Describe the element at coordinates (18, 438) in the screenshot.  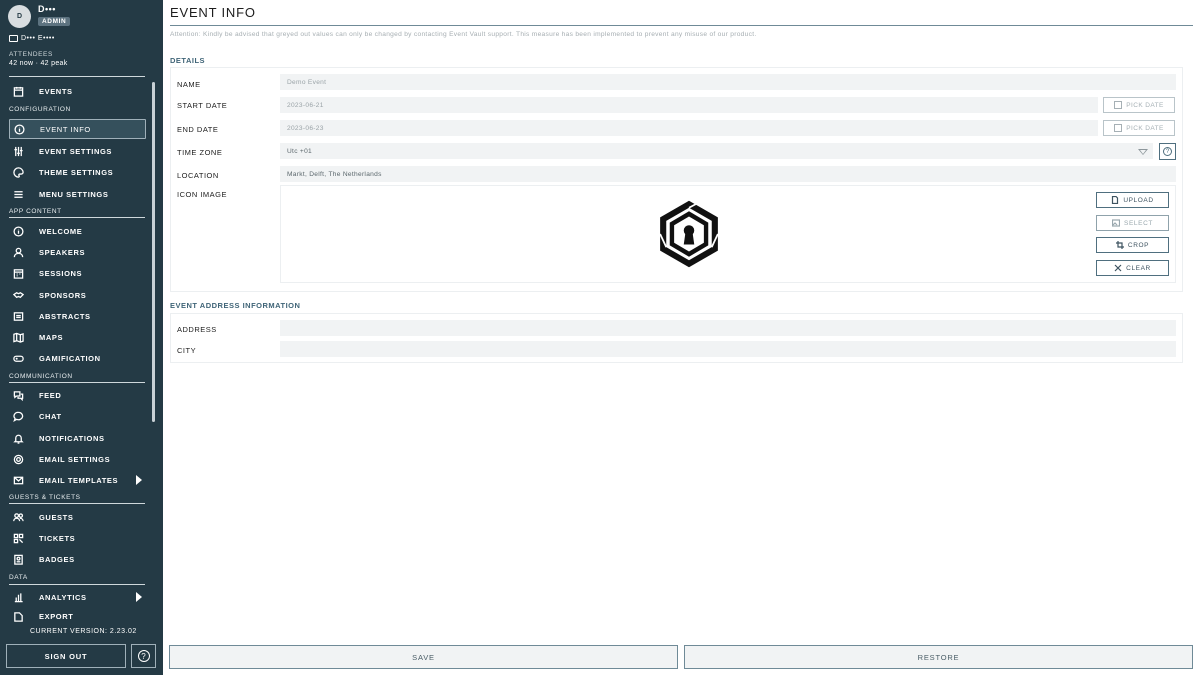
I see `bell-icon` at that location.